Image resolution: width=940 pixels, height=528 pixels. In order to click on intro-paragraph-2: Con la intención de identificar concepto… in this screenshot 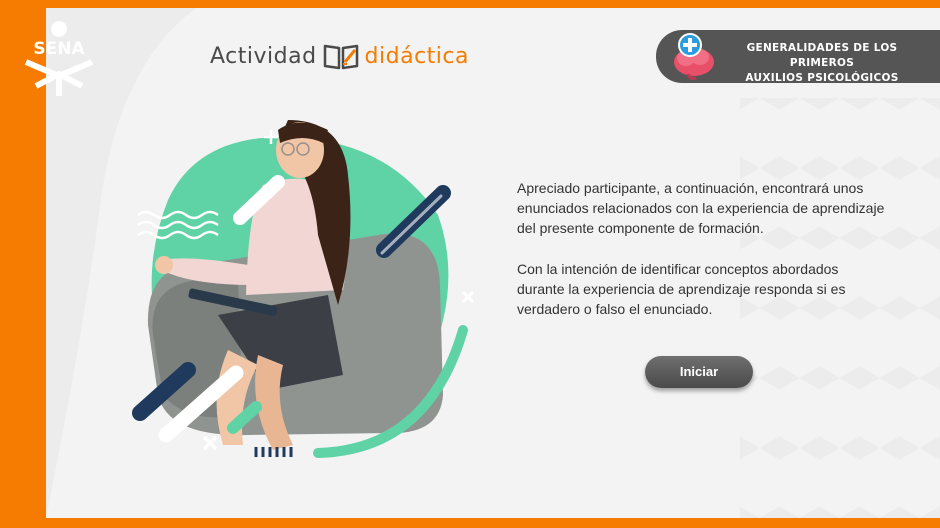, I will do `click(681, 289)`.